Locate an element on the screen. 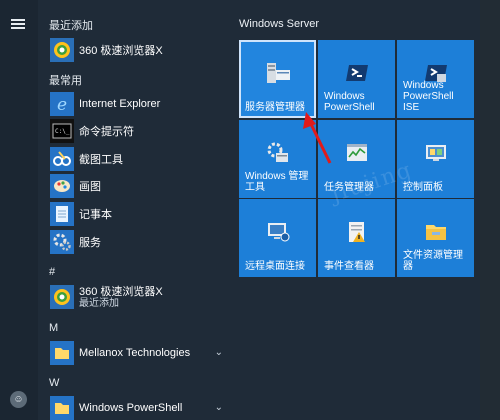  tile-label: Windows PowerShell ISE is located at coordinates (428, 96).